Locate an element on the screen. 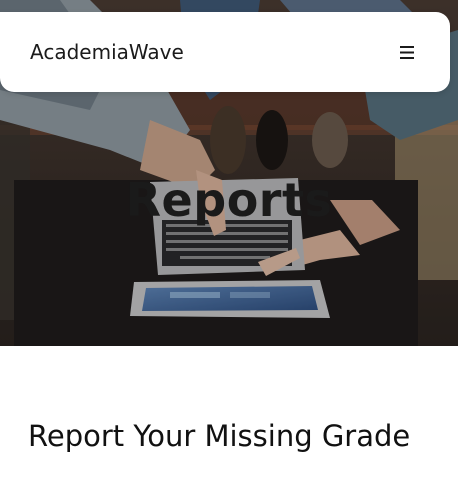  section-heading: Report Your Missing Grade is located at coordinates (219, 436).